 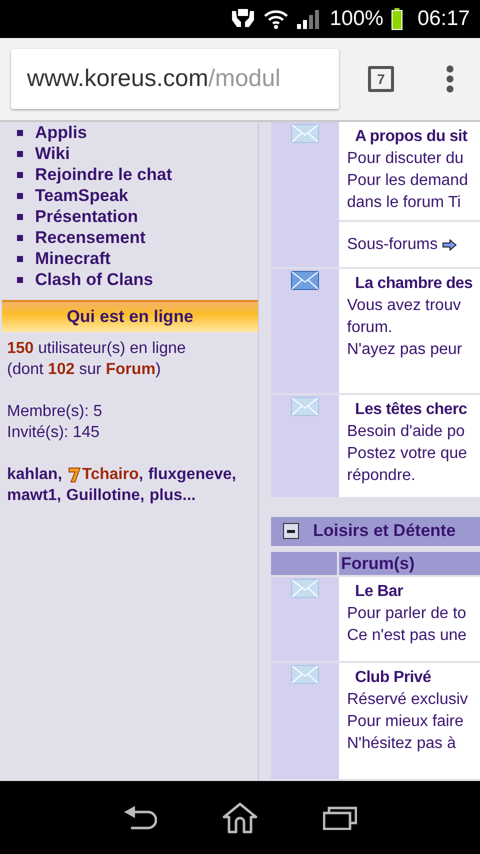 What do you see at coordinates (407, 614) in the screenshot?
I see `forum-description: Pour parler de to` at bounding box center [407, 614].